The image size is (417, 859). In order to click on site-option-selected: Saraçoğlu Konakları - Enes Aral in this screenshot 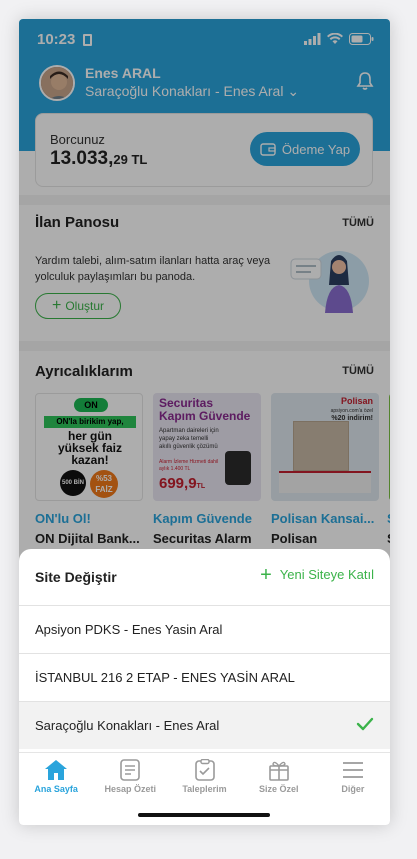, I will do `click(204, 725)`.